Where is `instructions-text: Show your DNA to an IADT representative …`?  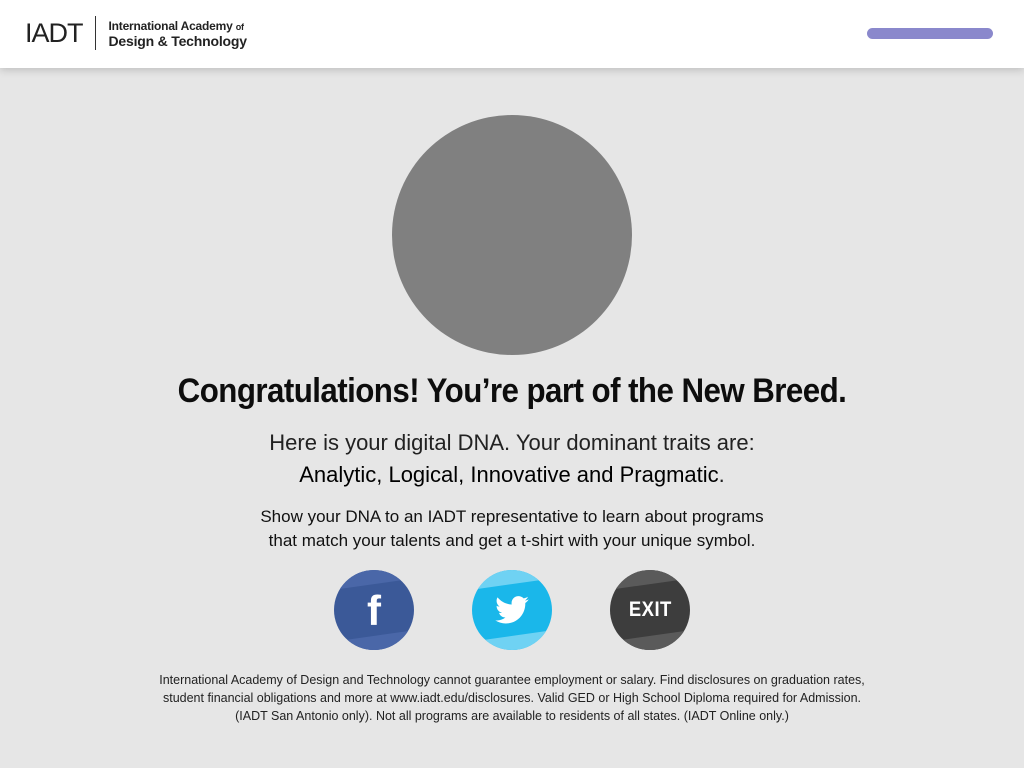 instructions-text: Show your DNA to an IADT representative … is located at coordinates (512, 529).